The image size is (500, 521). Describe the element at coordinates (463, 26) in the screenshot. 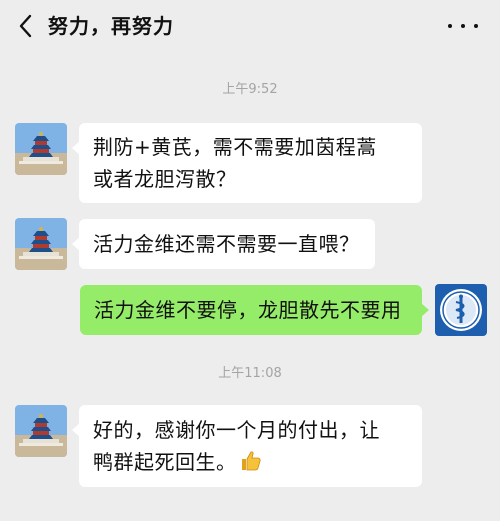

I see `more-button` at that location.